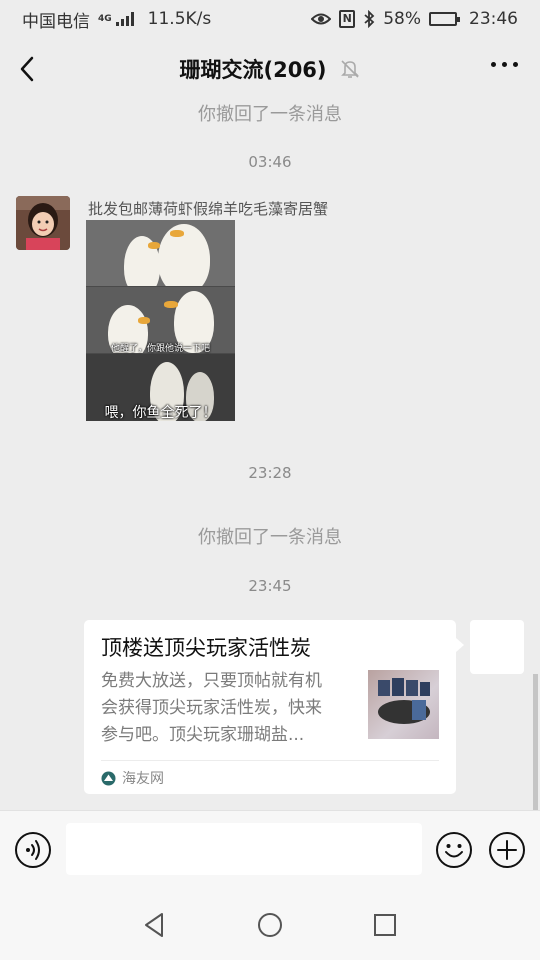 Image resolution: width=540 pixels, height=960 pixels. I want to click on chat-header: 珊瑚交流(206), so click(270, 69).